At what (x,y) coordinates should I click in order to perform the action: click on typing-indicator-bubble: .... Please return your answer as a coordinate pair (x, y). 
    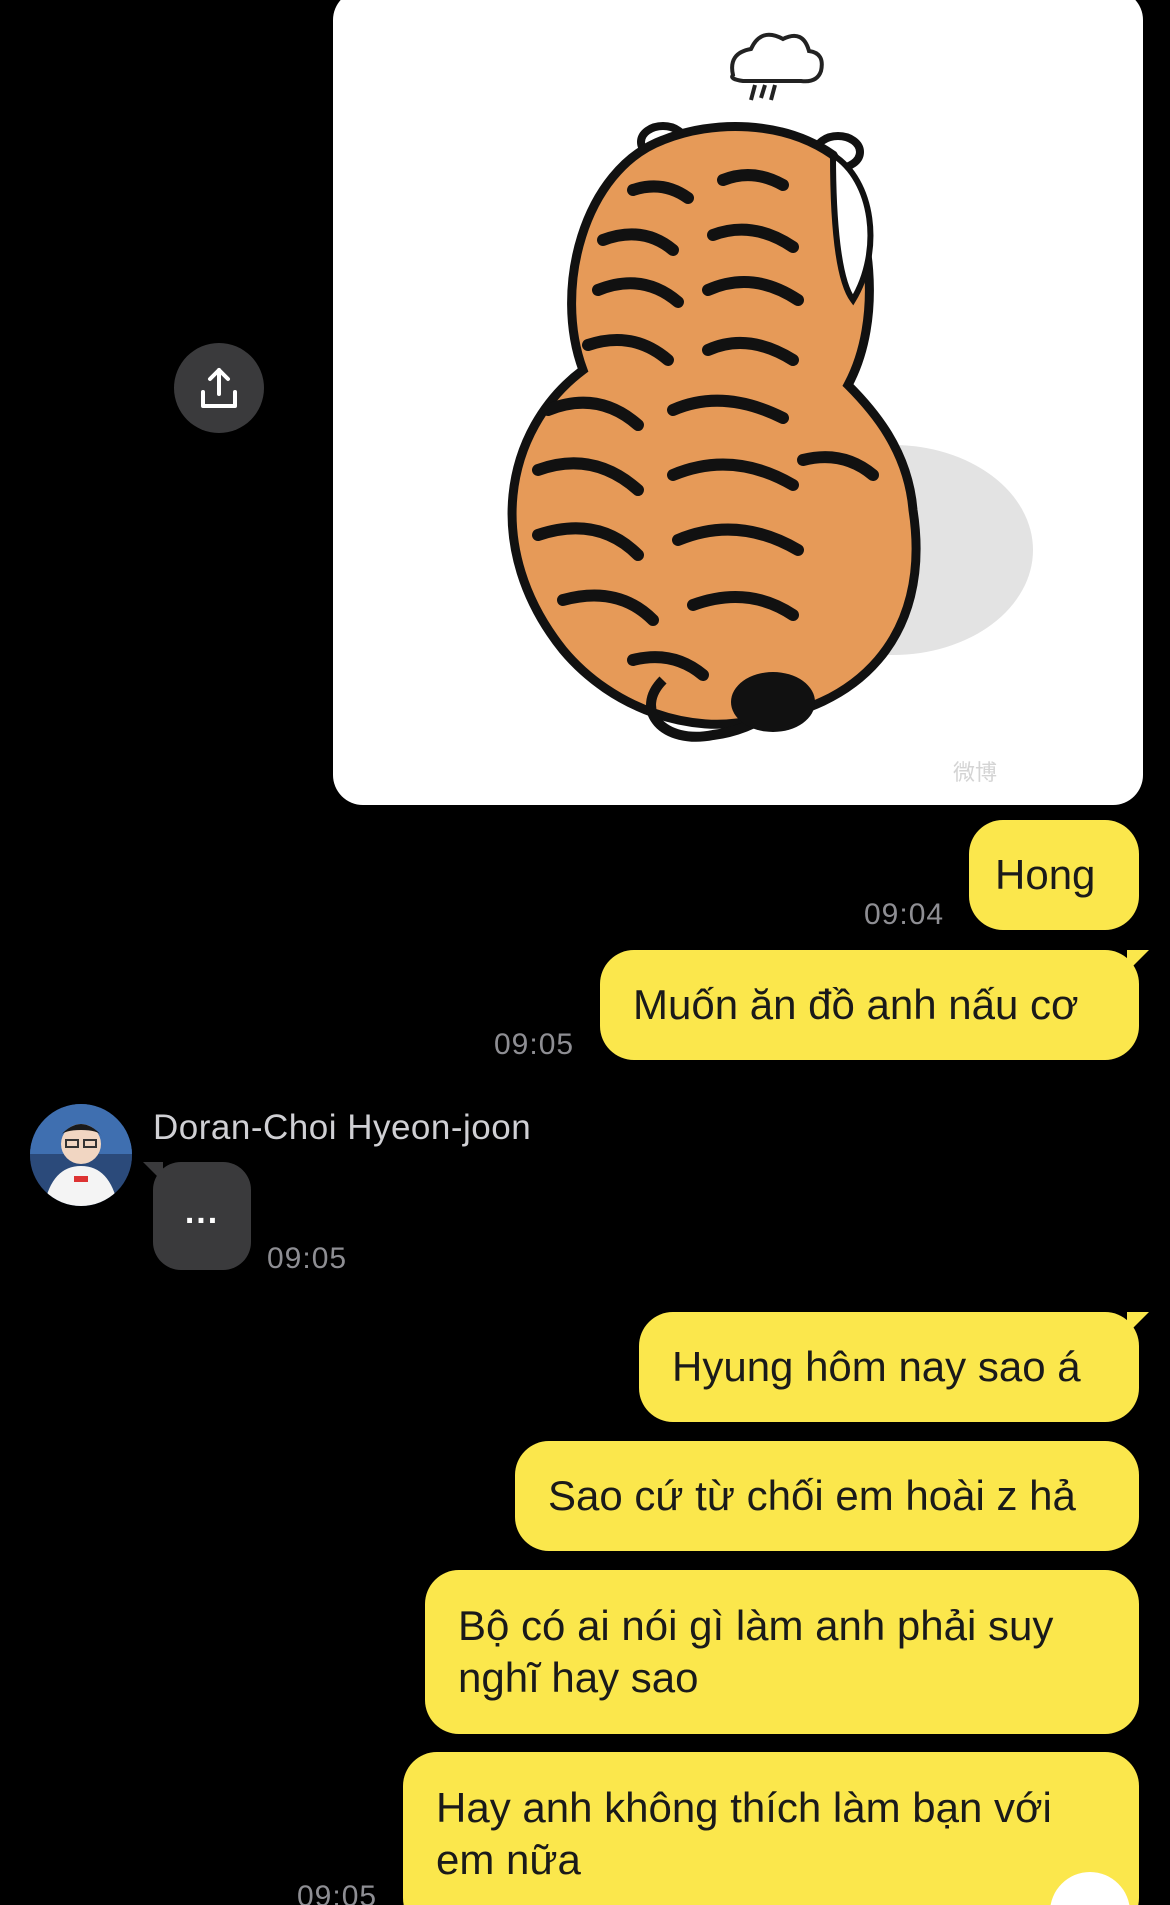
    Looking at the image, I should click on (197, 1216).